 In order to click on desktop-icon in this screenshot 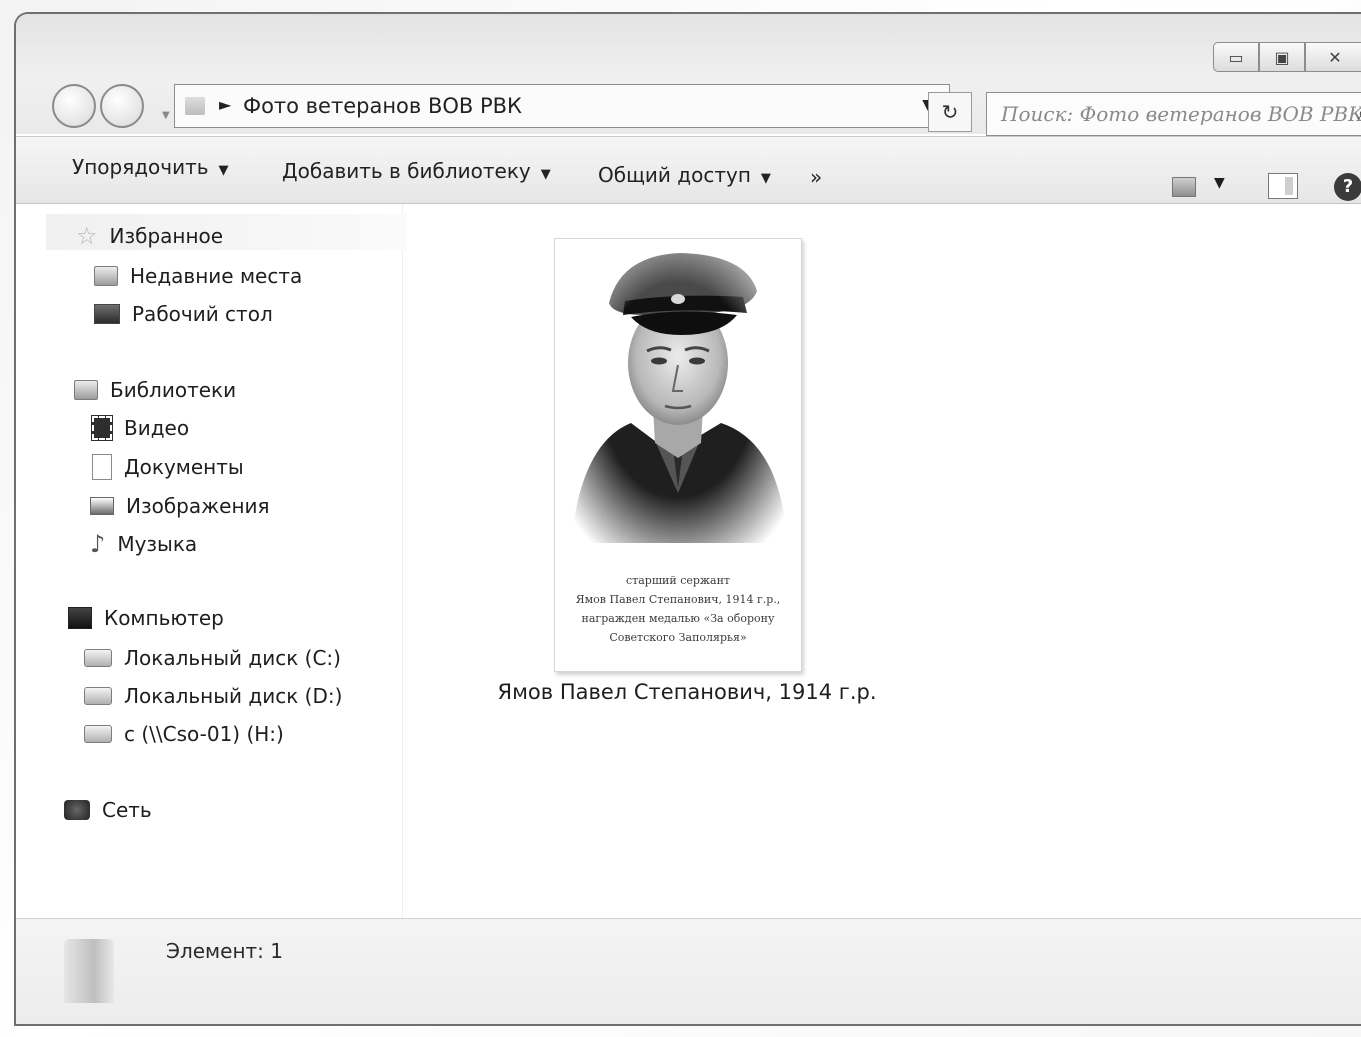, I will do `click(107, 314)`.